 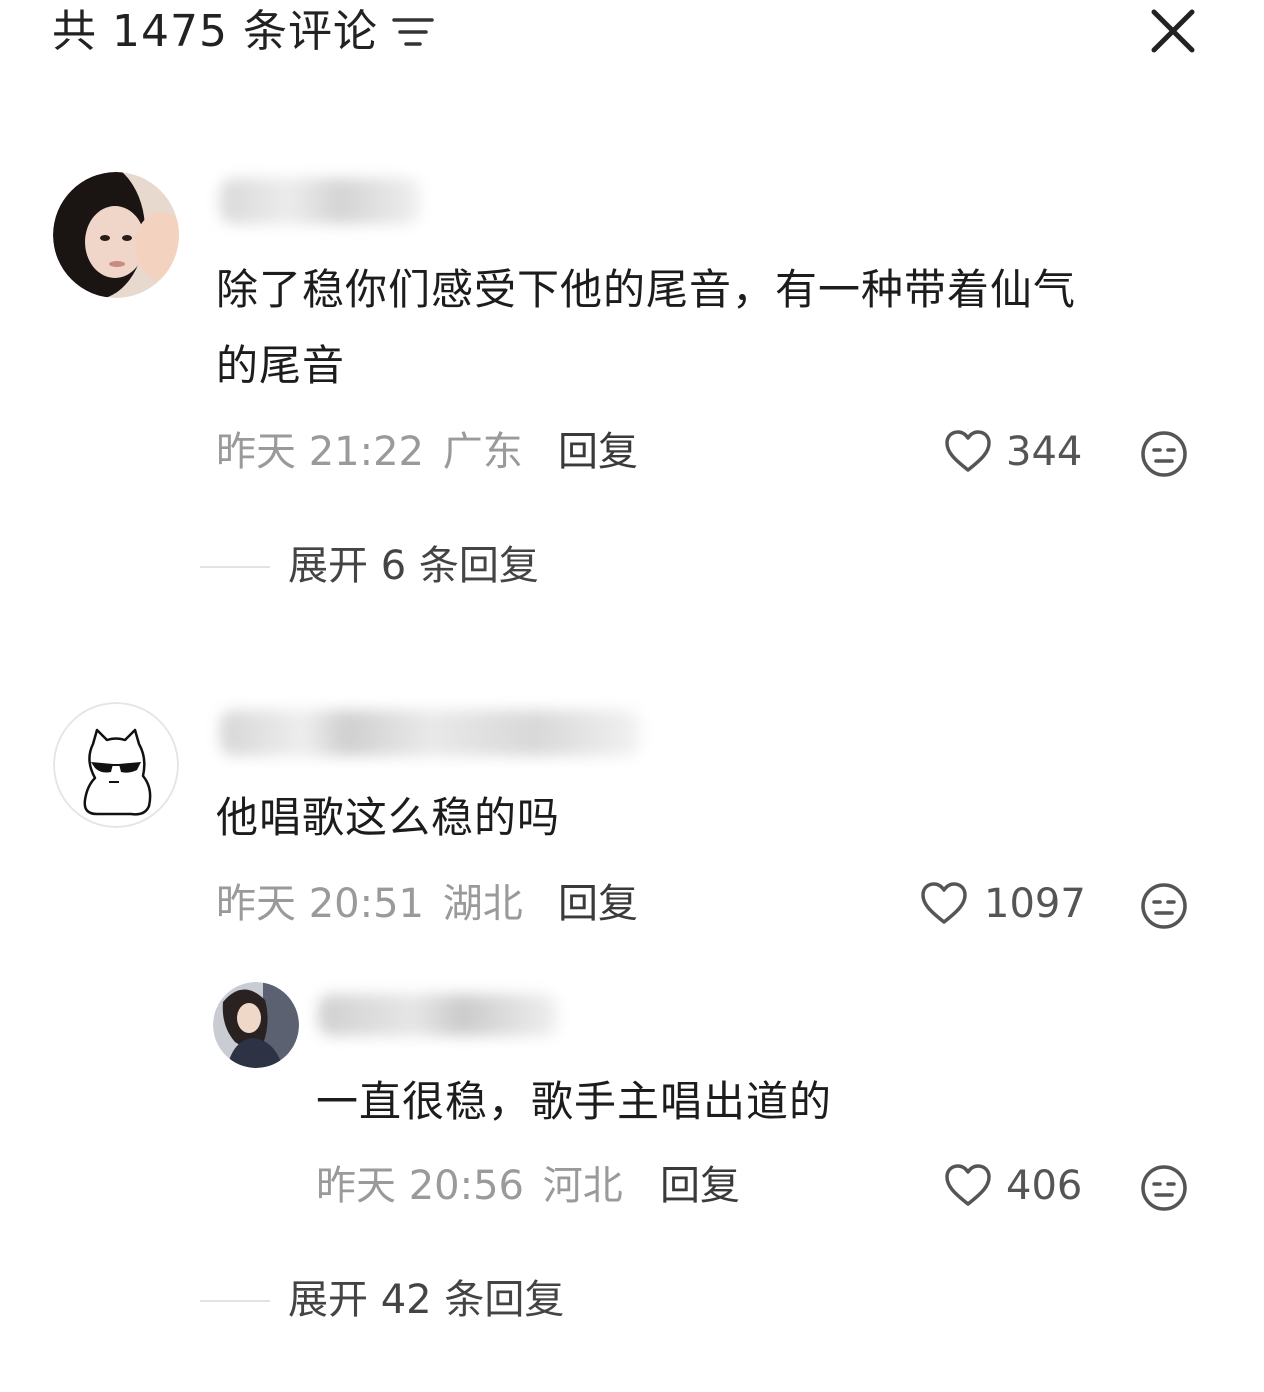 I want to click on reply-text: 一直很稳，歌手主唱出道的, so click(x=574, y=1101).